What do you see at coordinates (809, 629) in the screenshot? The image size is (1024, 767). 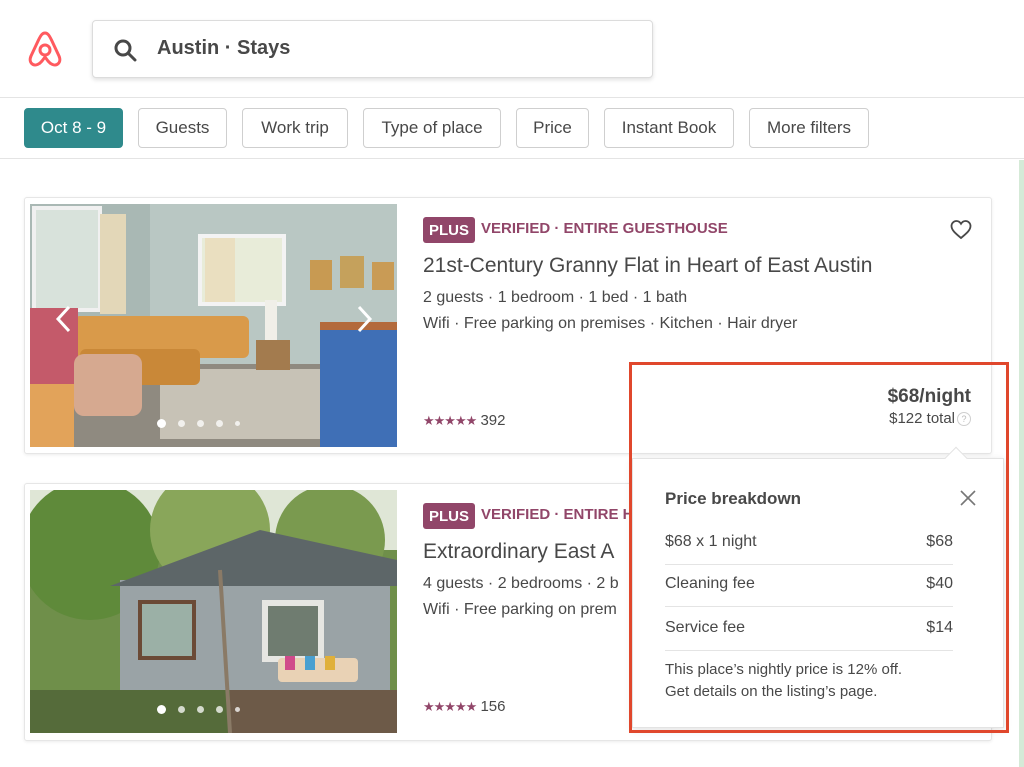 I see `price-row-service-fee: Service fee $14` at bounding box center [809, 629].